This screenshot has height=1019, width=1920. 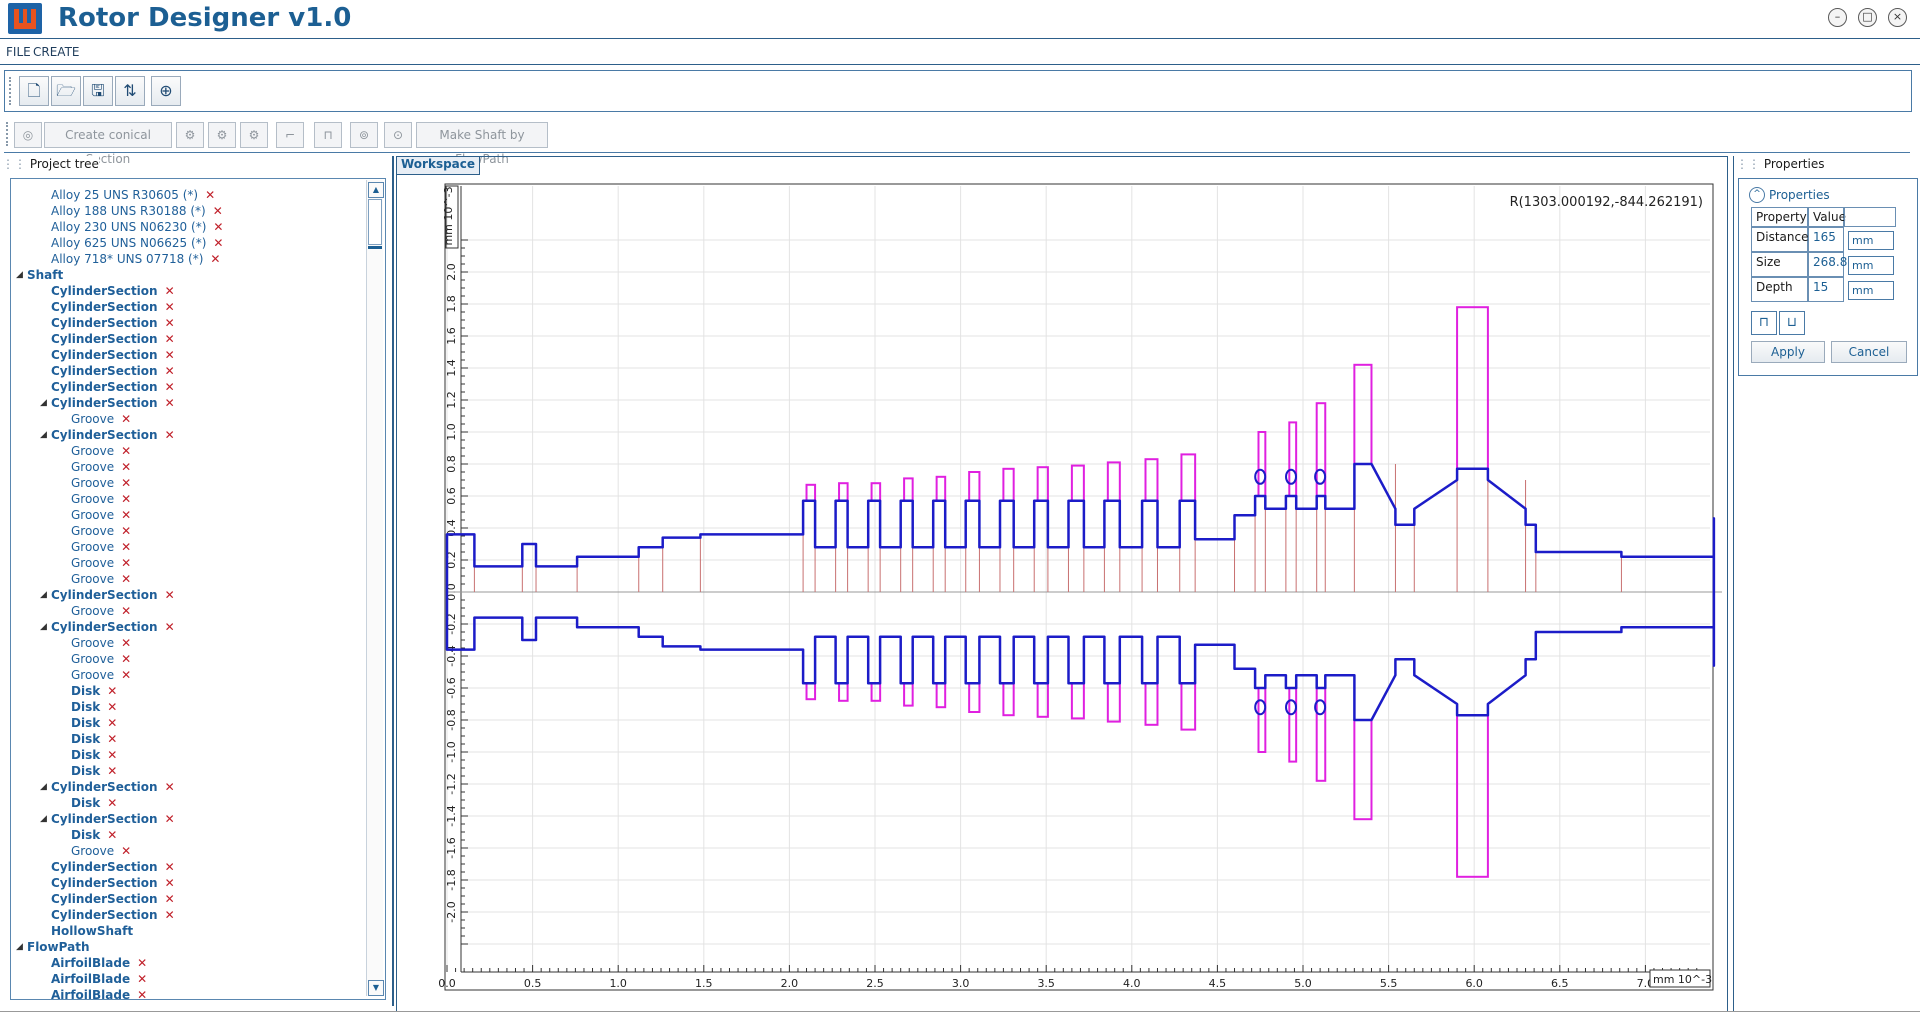 What do you see at coordinates (98, 91) in the screenshot?
I see `save-icon: 🖫` at bounding box center [98, 91].